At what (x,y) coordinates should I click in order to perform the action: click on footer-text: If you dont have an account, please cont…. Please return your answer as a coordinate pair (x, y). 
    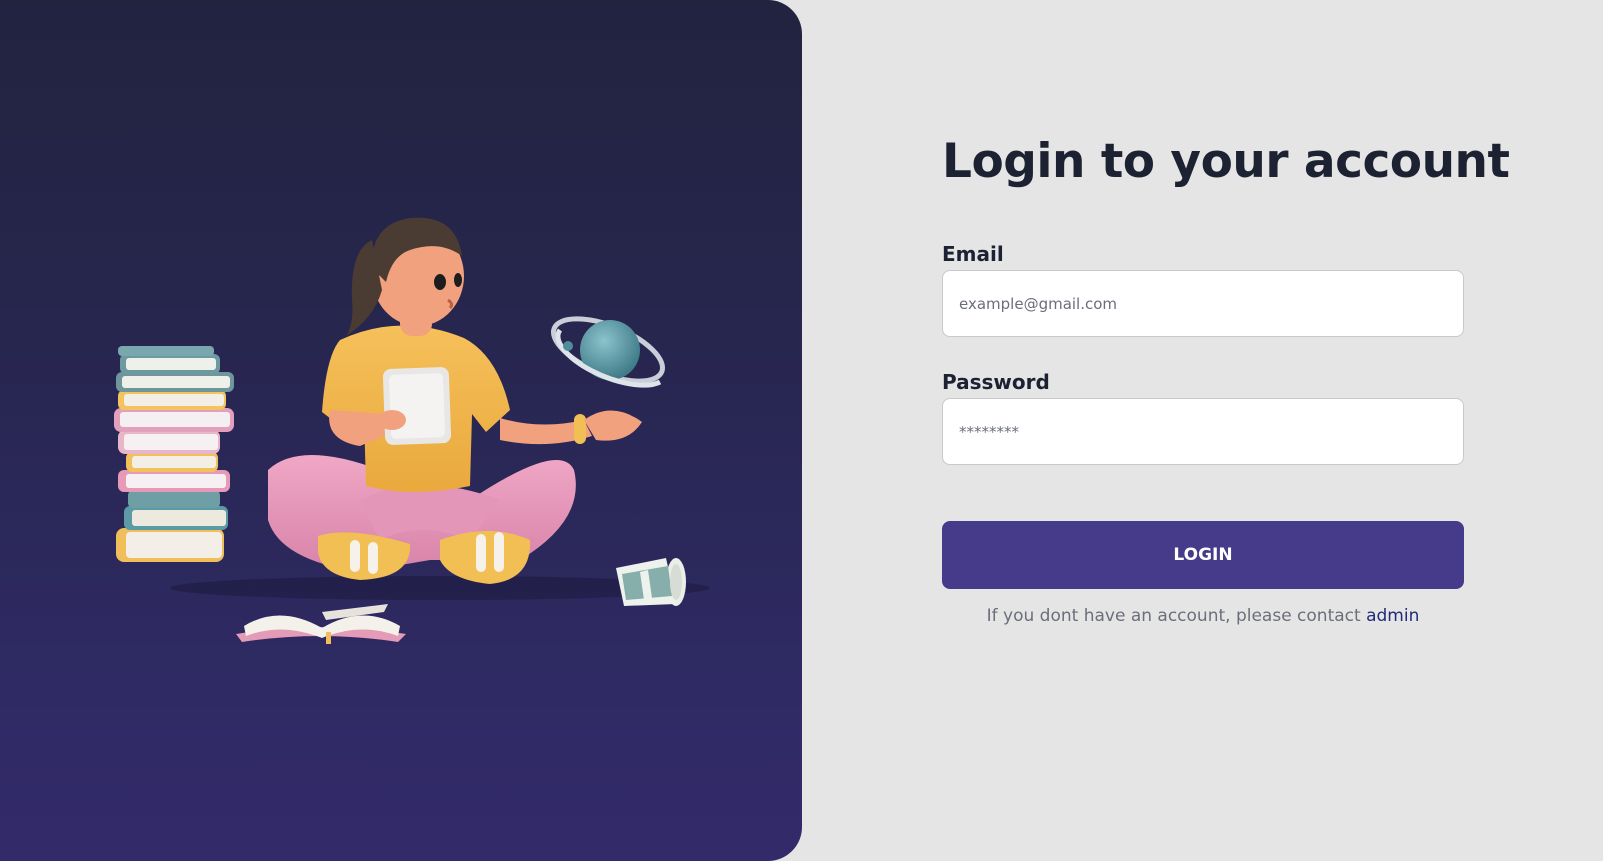
    Looking at the image, I should click on (1173, 616).